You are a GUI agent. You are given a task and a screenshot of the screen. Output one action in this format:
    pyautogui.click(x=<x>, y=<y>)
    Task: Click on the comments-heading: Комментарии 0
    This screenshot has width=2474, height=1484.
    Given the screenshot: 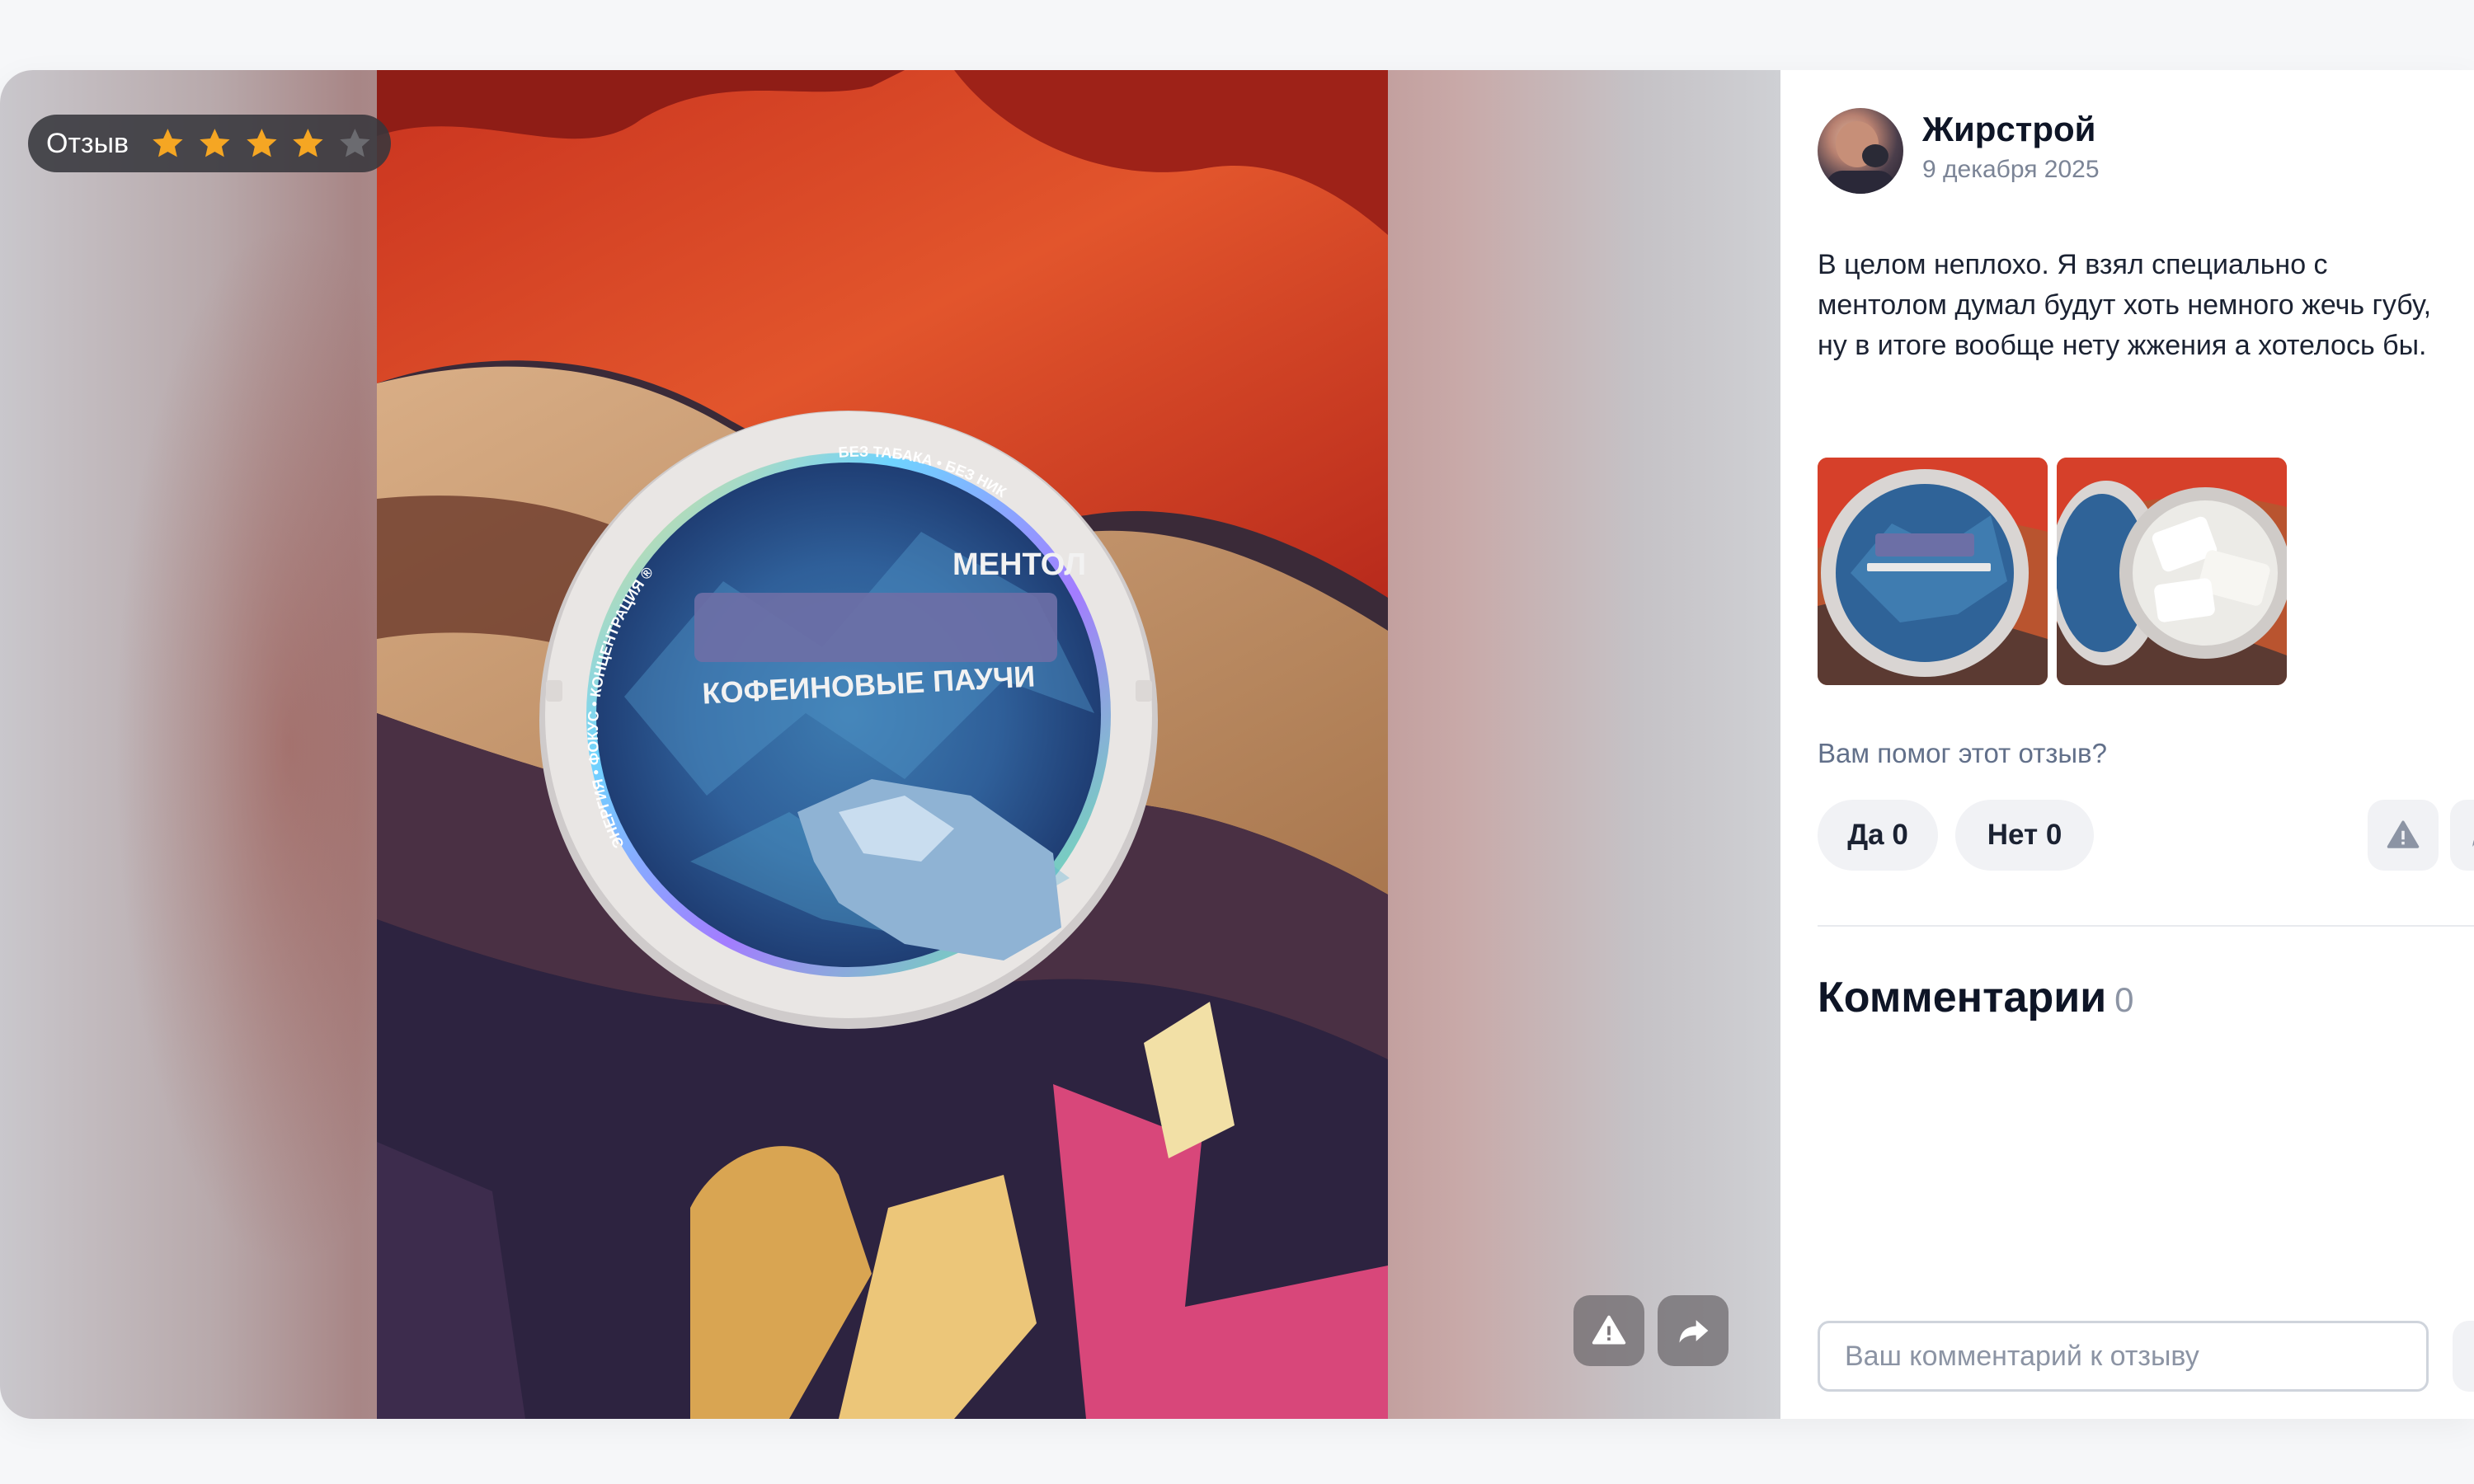 What is the action you would take?
    pyautogui.click(x=1976, y=997)
    